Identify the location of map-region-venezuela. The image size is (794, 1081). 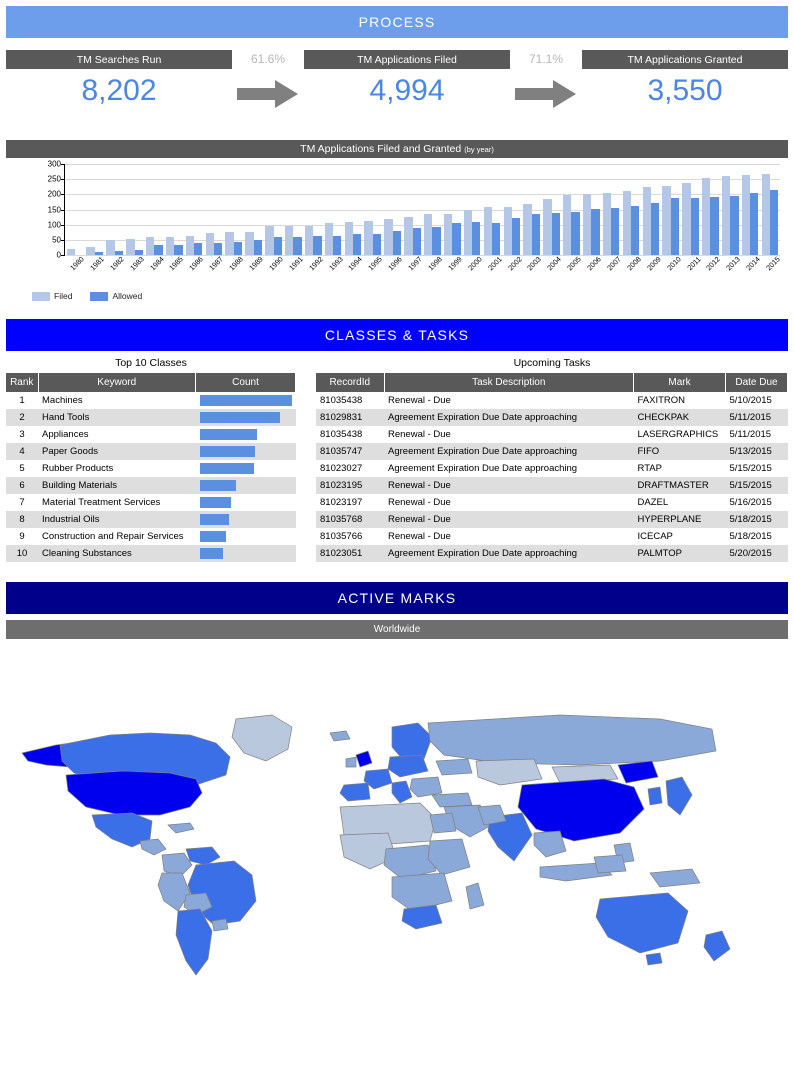
(203, 856).